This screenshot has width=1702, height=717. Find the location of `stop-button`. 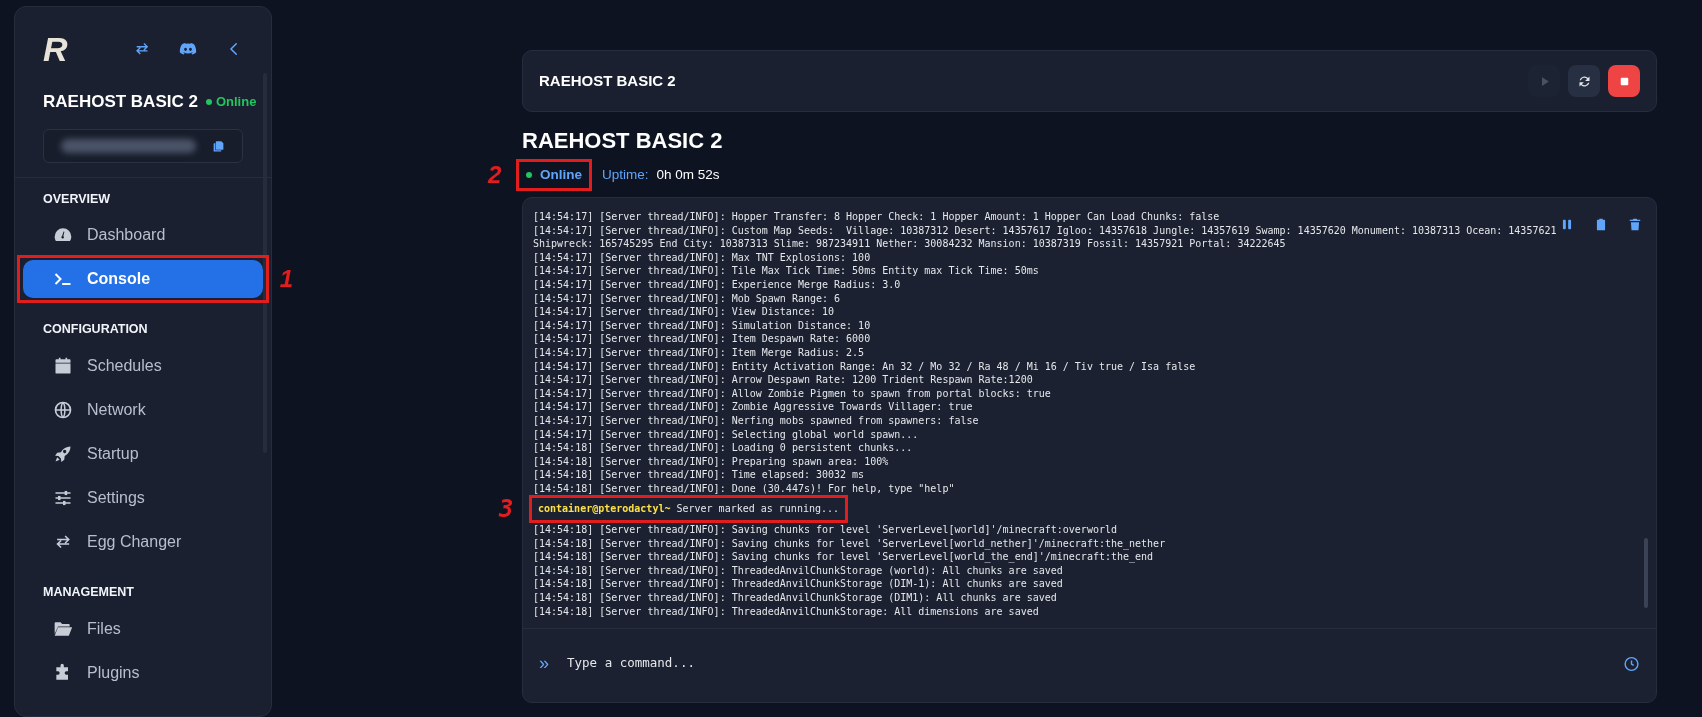

stop-button is located at coordinates (1624, 81).